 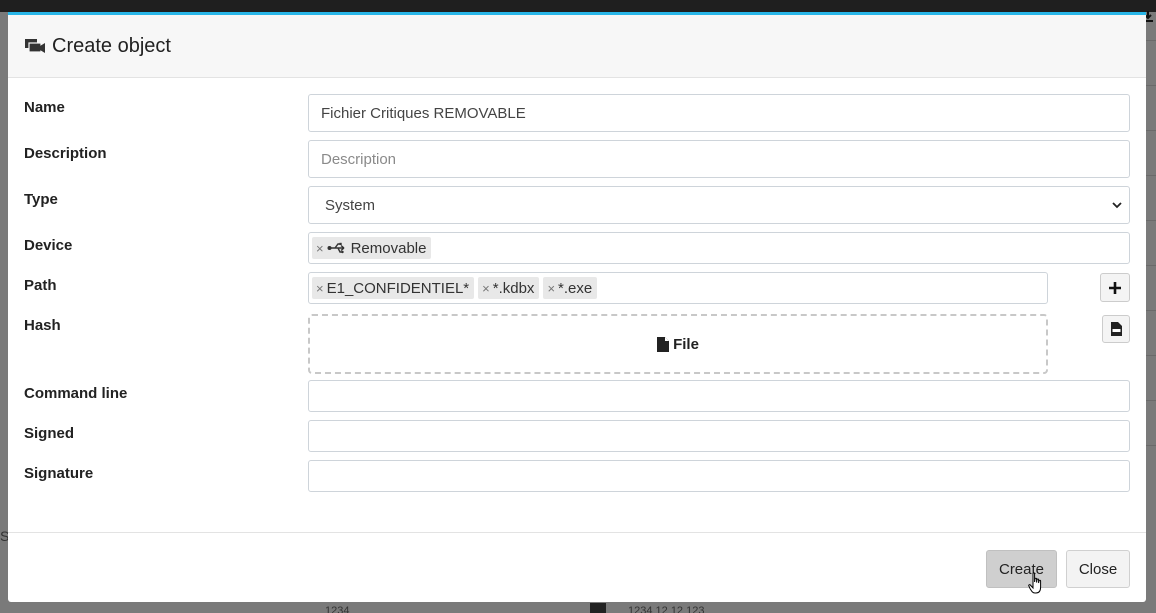 What do you see at coordinates (575, 288) in the screenshot?
I see `path-tag-label: *.exe` at bounding box center [575, 288].